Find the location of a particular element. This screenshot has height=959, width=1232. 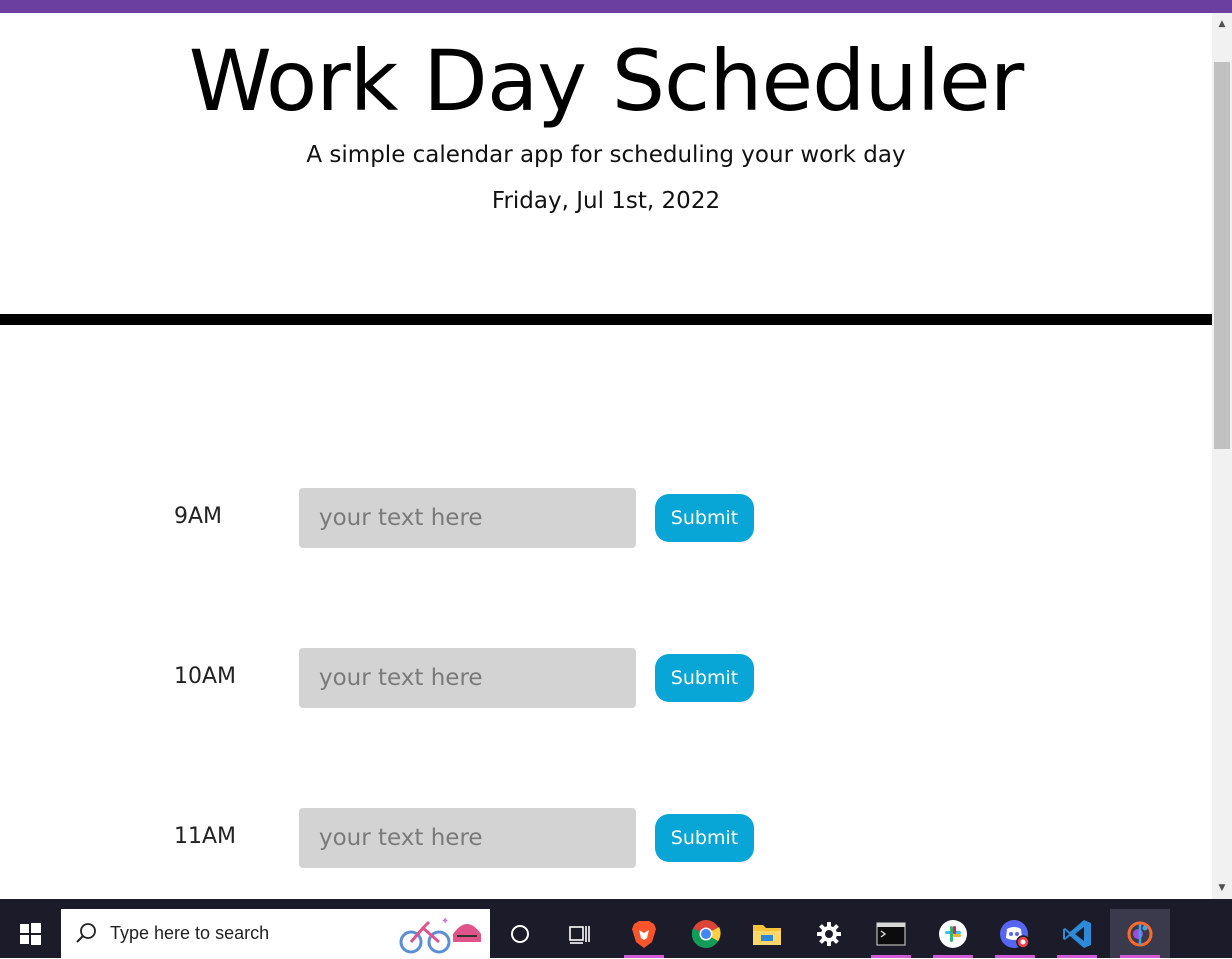

terminal-icon is located at coordinates (891, 933).